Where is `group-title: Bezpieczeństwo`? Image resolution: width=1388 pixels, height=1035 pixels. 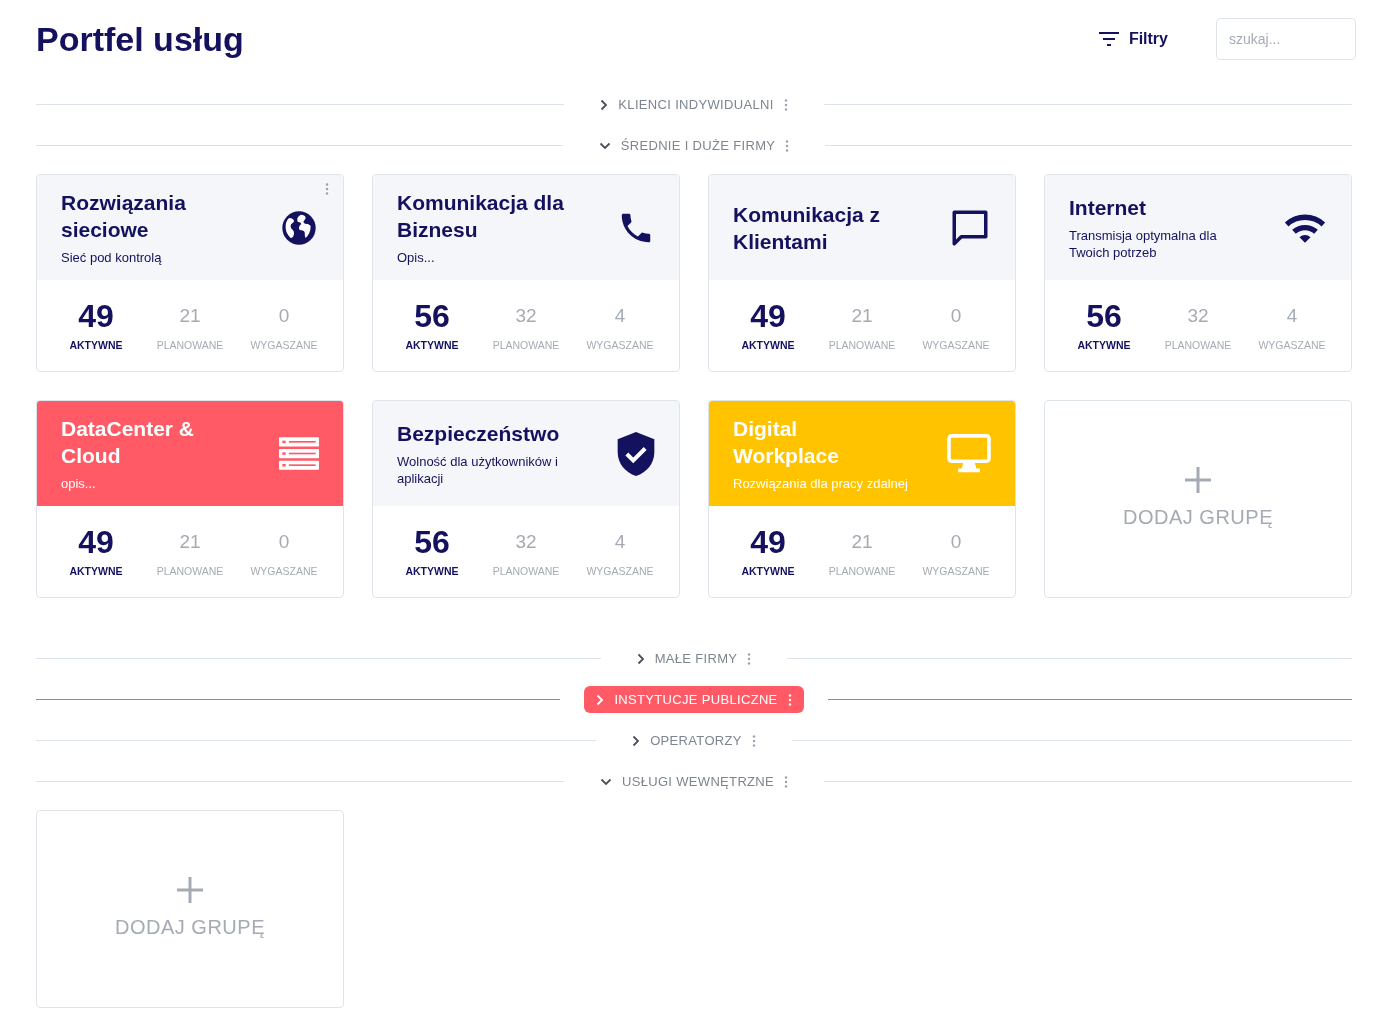 group-title: Bezpieczeństwo is located at coordinates (479, 434).